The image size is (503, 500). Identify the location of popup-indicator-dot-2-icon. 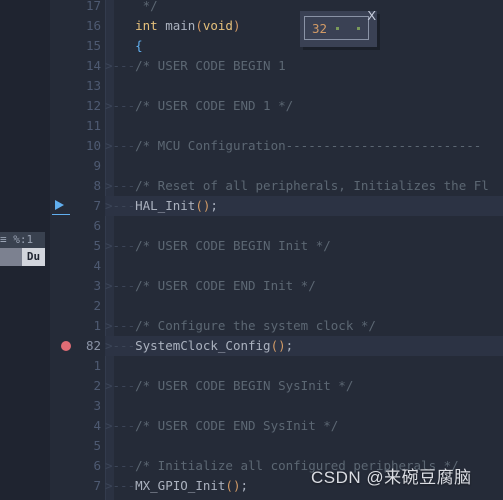
(359, 28).